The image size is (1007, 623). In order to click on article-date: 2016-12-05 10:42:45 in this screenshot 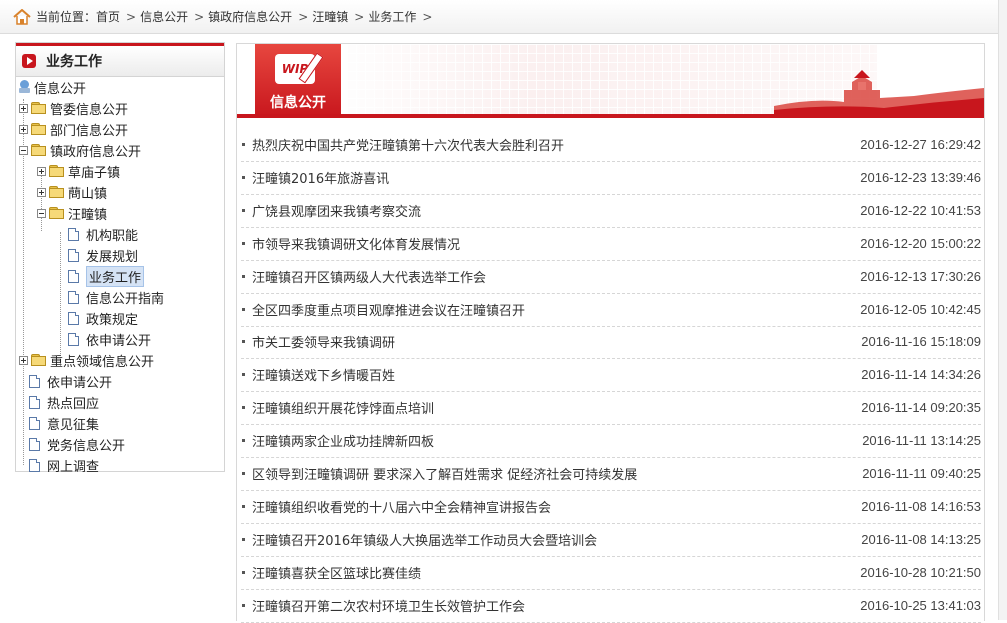, I will do `click(920, 309)`.